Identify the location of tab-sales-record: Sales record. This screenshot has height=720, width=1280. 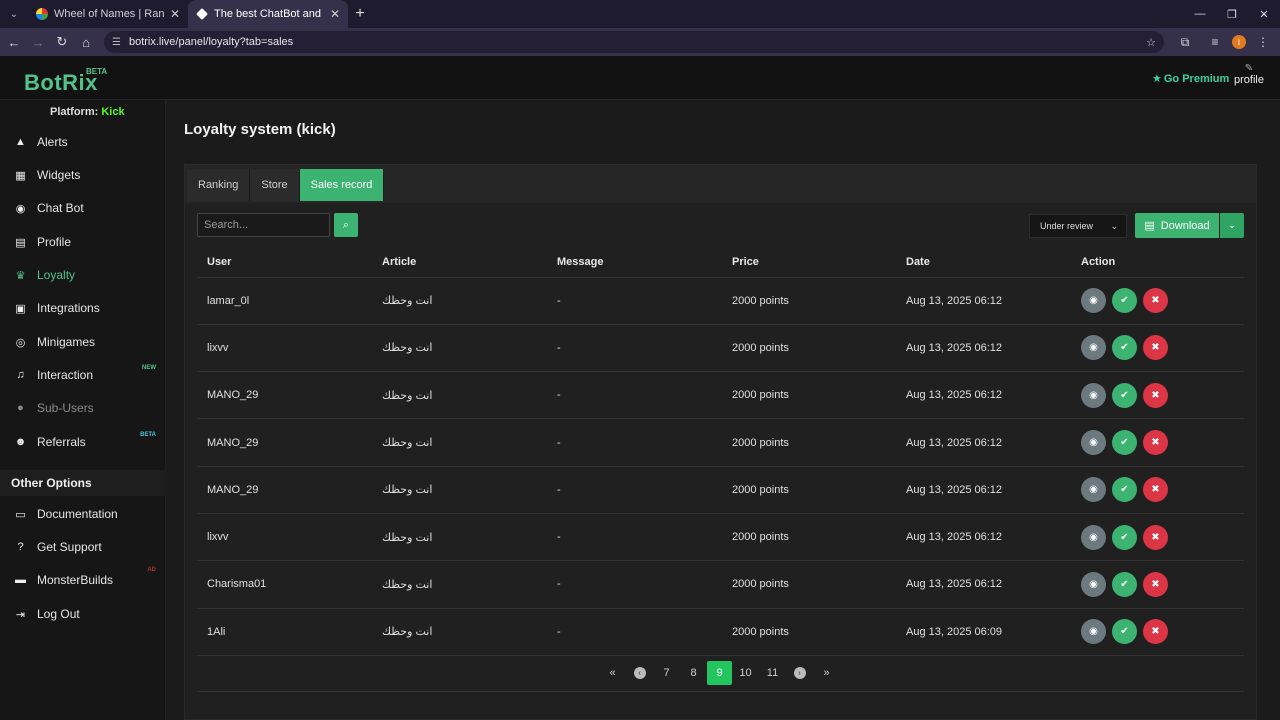
(342, 185).